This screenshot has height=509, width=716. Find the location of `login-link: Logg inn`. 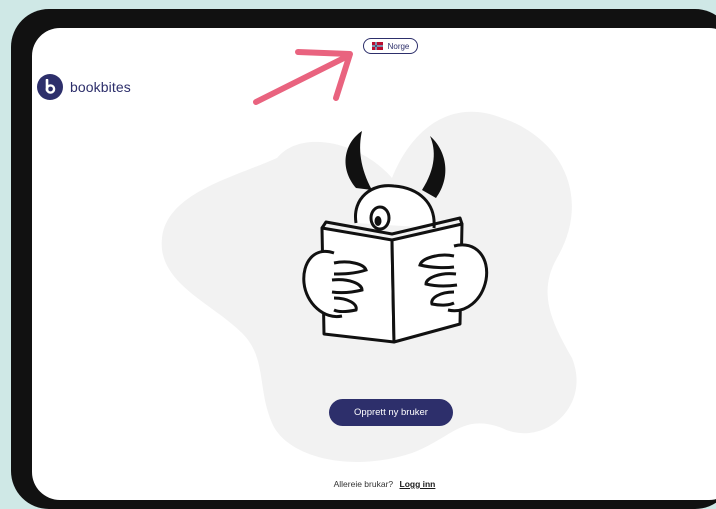

login-link: Logg inn is located at coordinates (418, 484).